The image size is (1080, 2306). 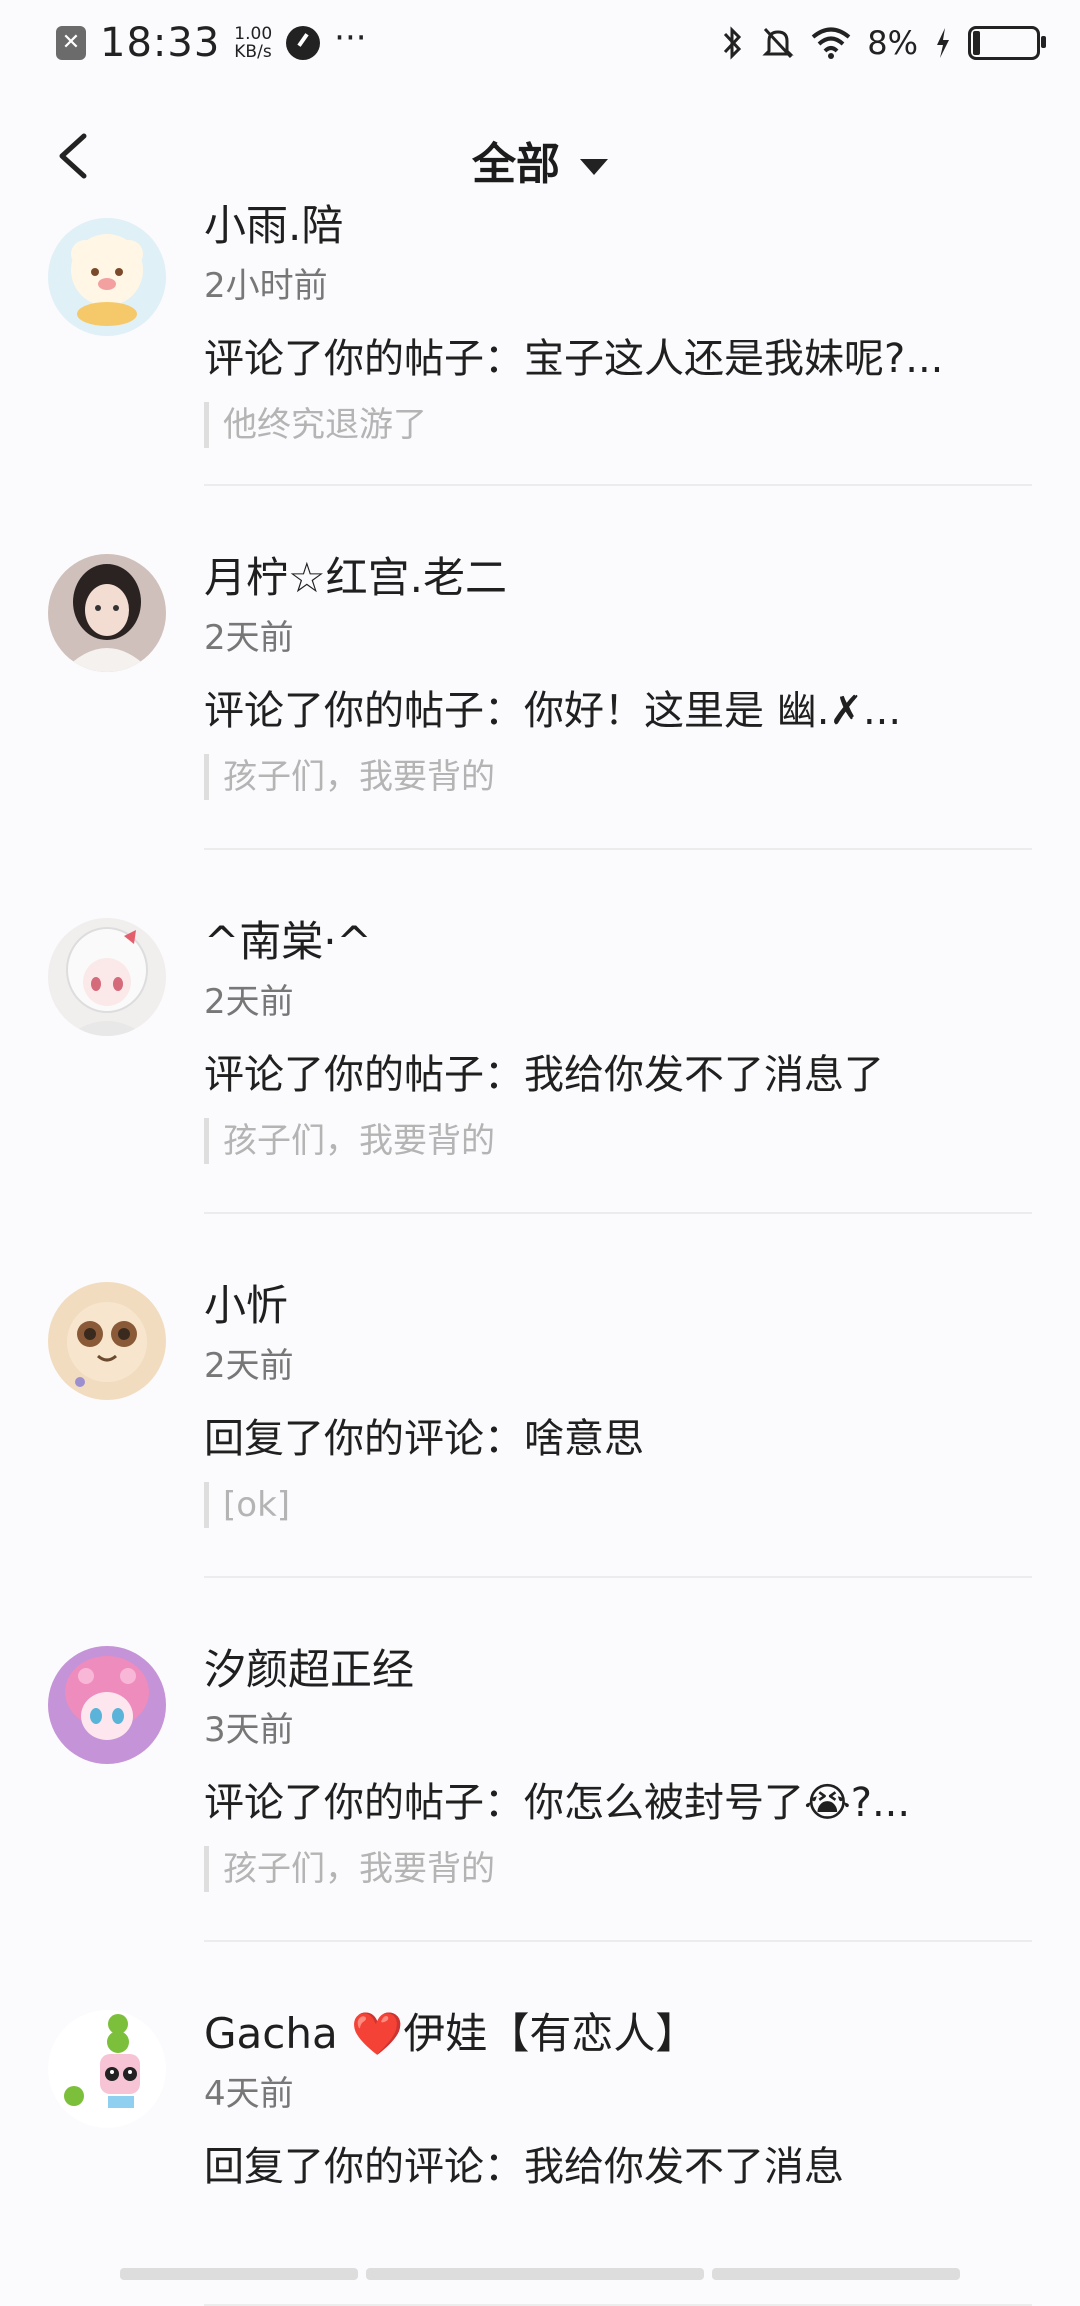 What do you see at coordinates (943, 43) in the screenshot?
I see `charging-icon` at bounding box center [943, 43].